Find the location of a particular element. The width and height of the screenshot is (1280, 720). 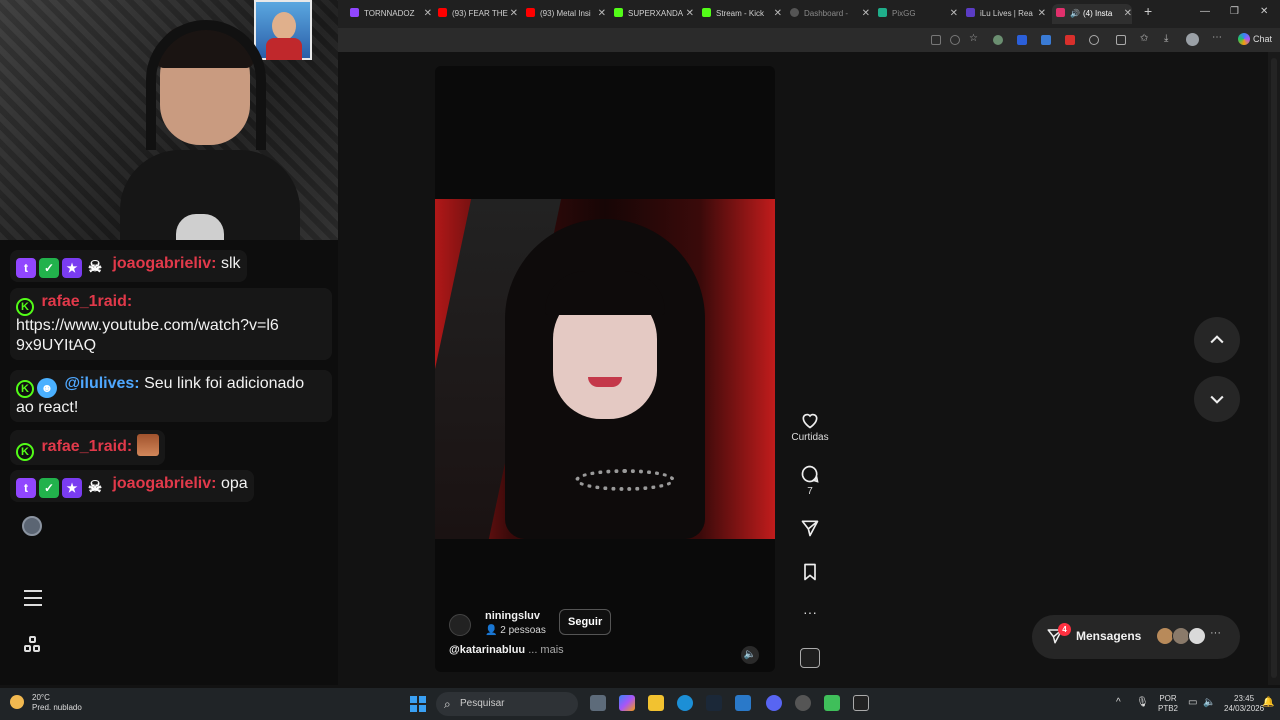

headphones is located at coordinates (206, 85).